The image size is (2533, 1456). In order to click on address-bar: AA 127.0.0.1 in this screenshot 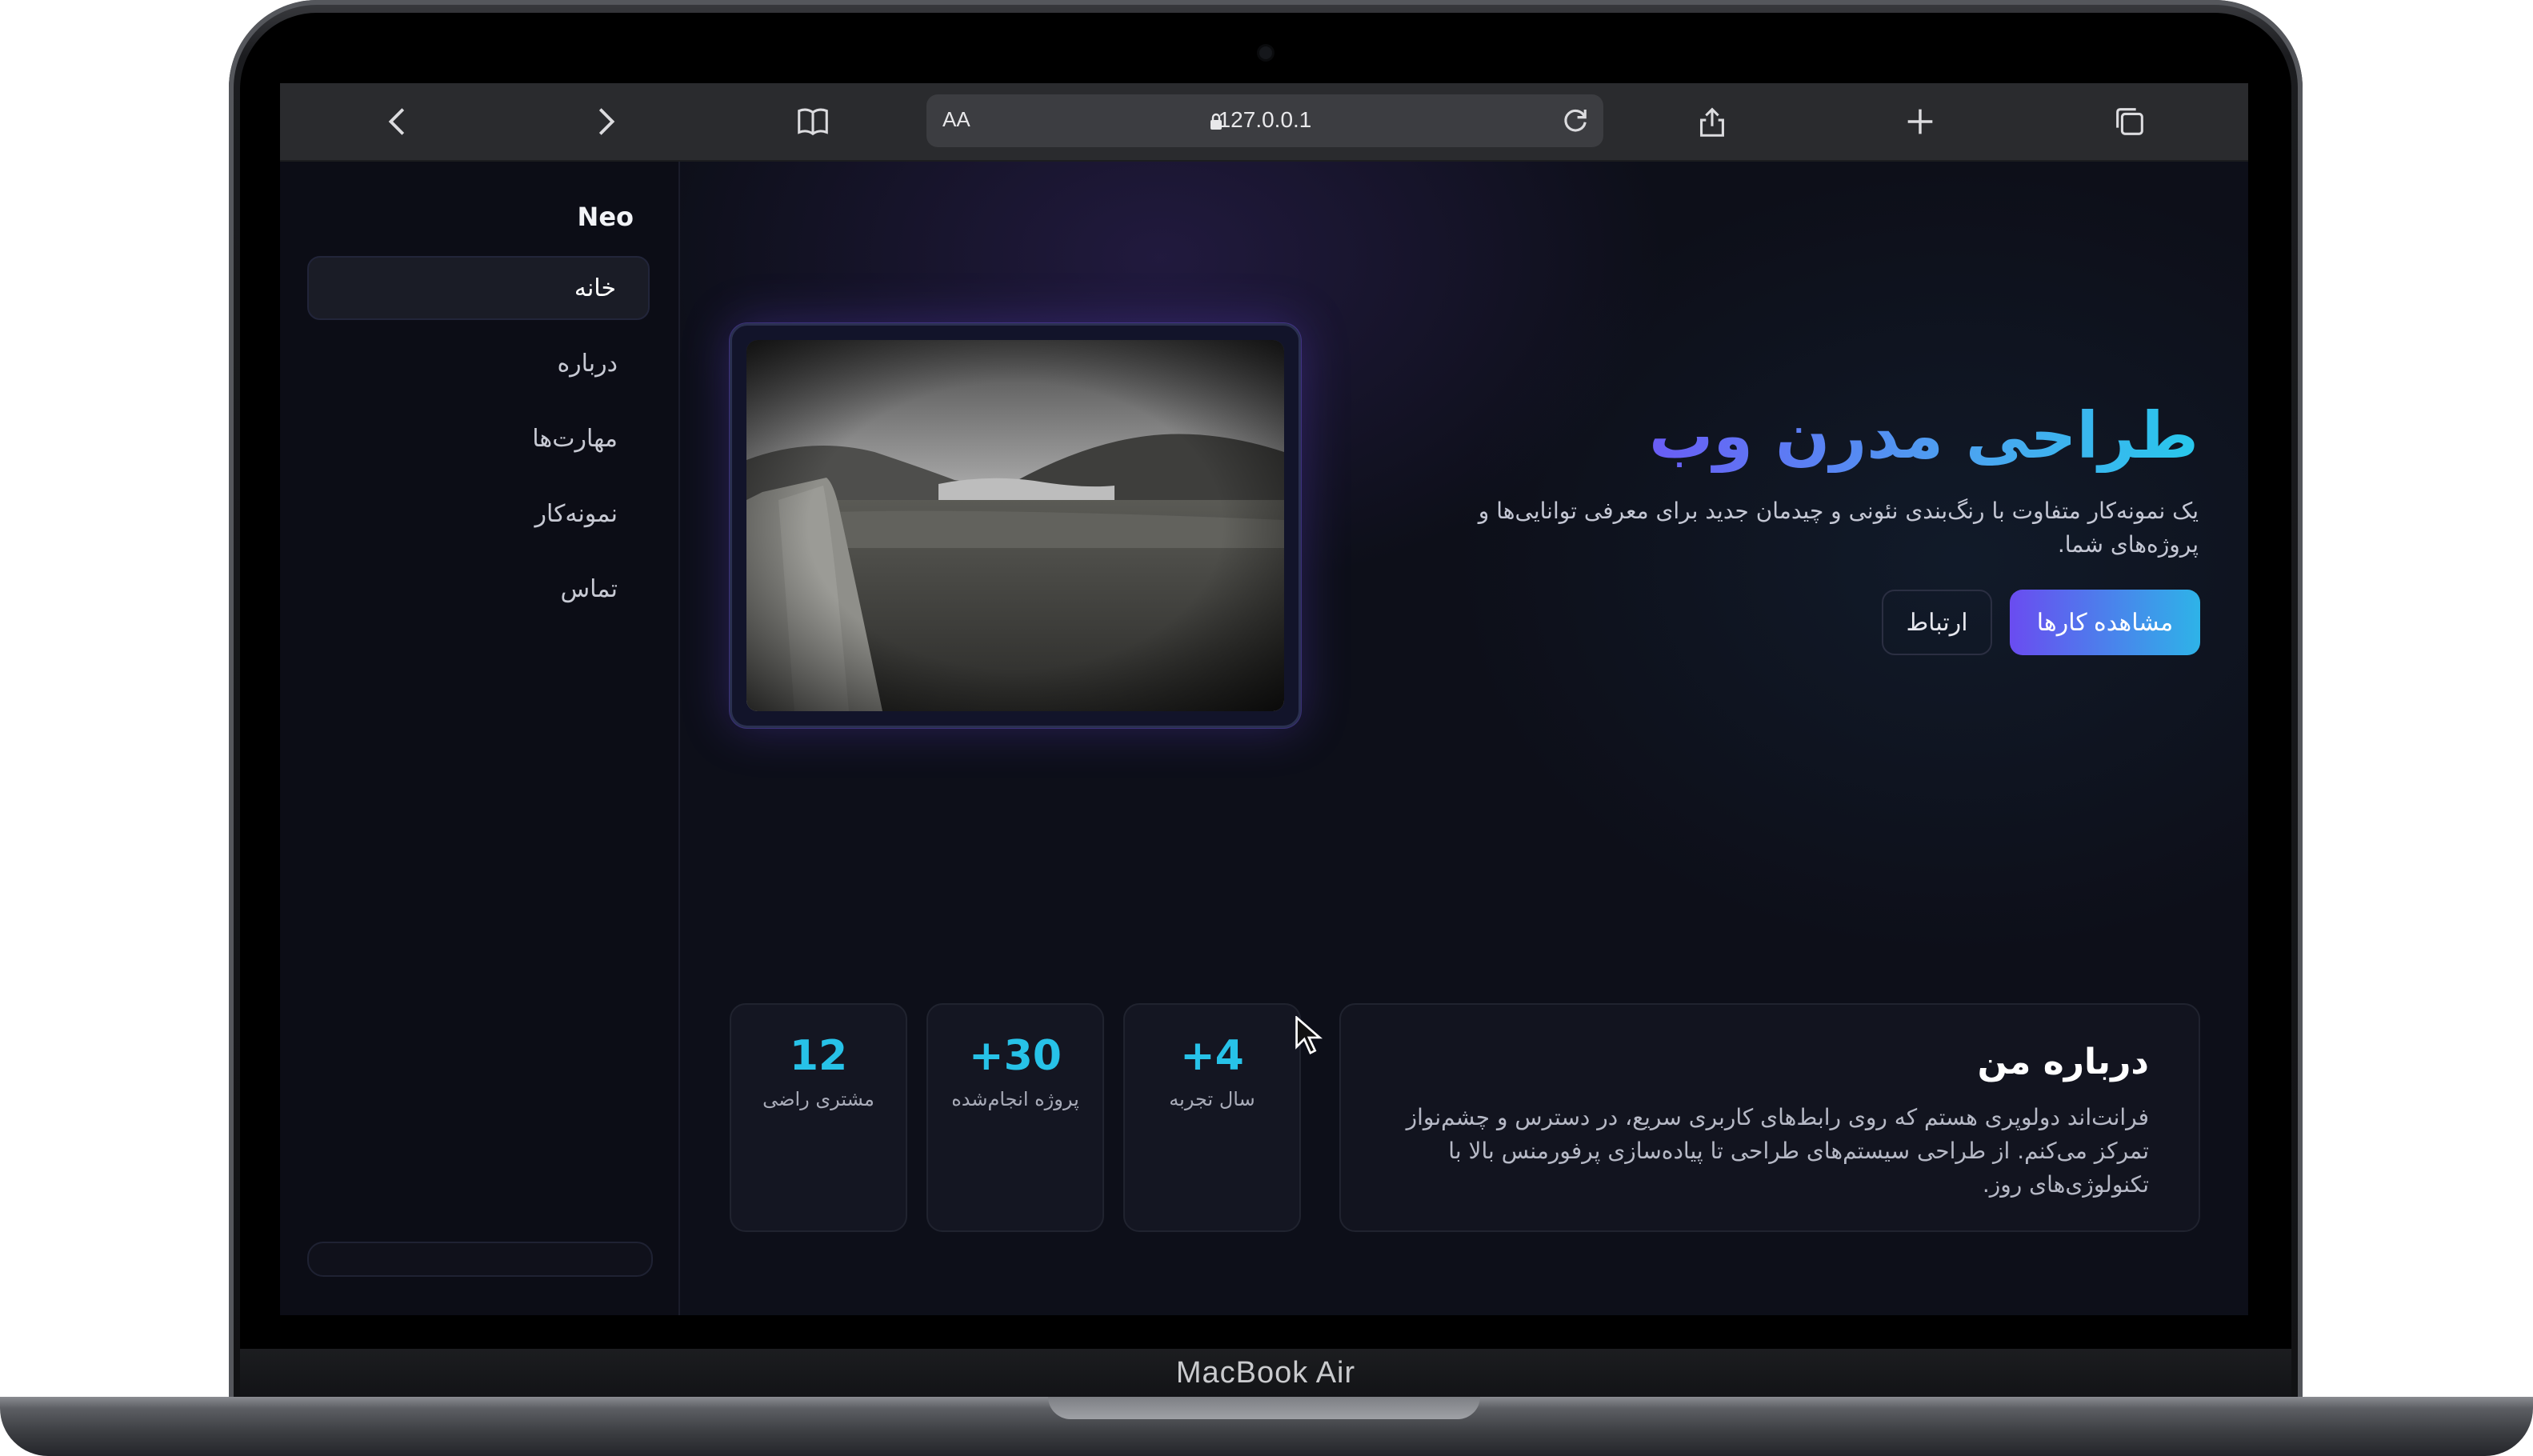, I will do `click(1264, 120)`.